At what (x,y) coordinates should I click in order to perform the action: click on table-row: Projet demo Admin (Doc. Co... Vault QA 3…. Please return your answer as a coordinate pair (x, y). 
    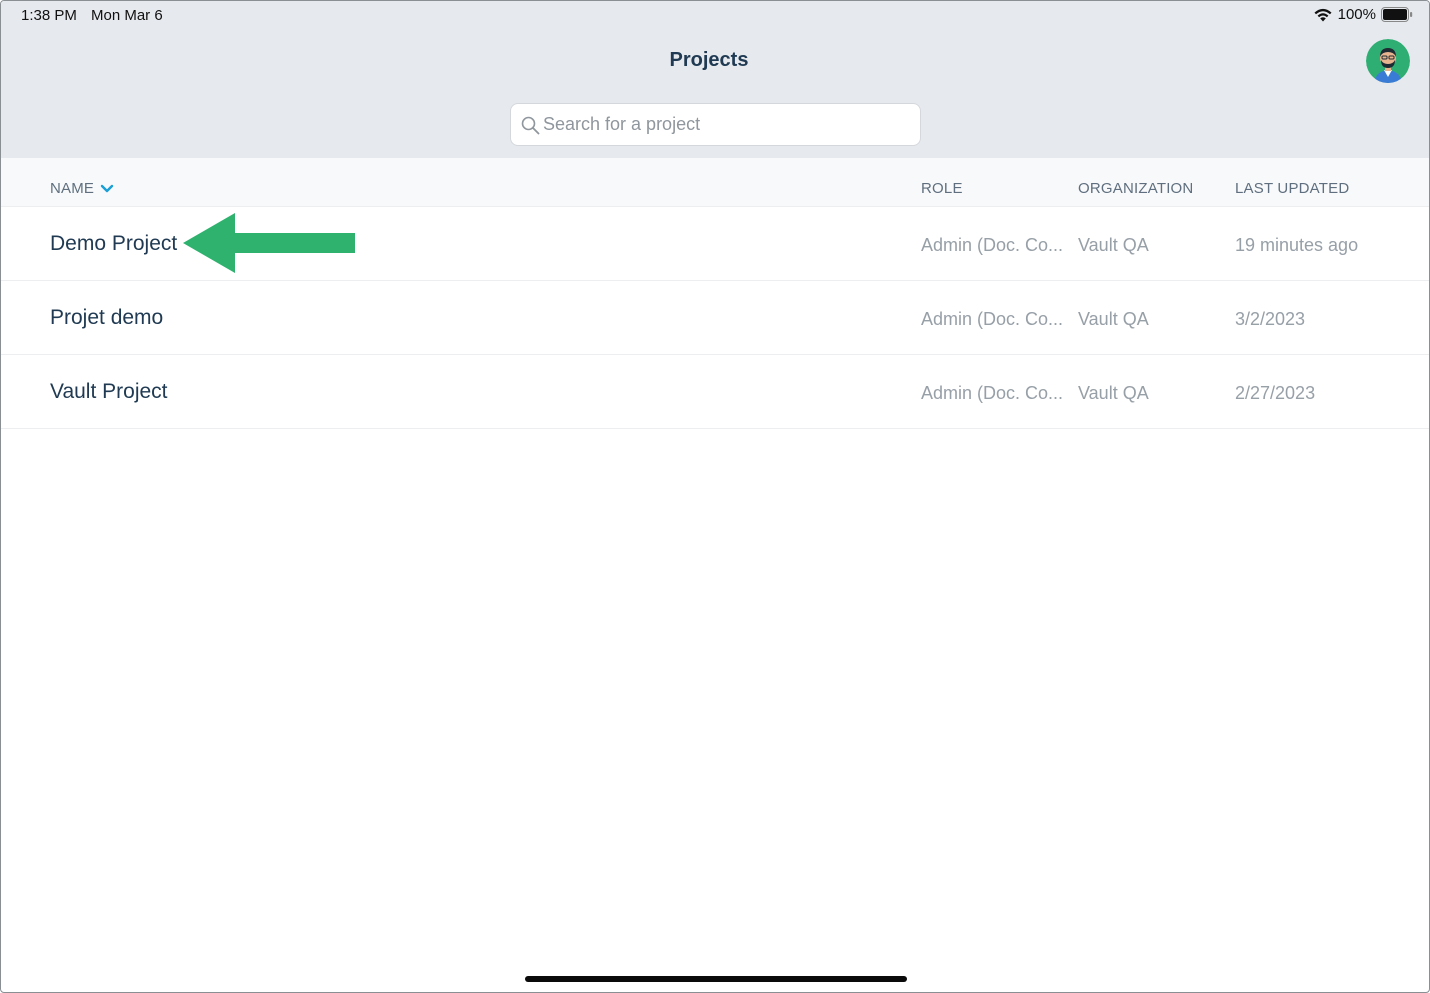
    Looking at the image, I should click on (715, 318).